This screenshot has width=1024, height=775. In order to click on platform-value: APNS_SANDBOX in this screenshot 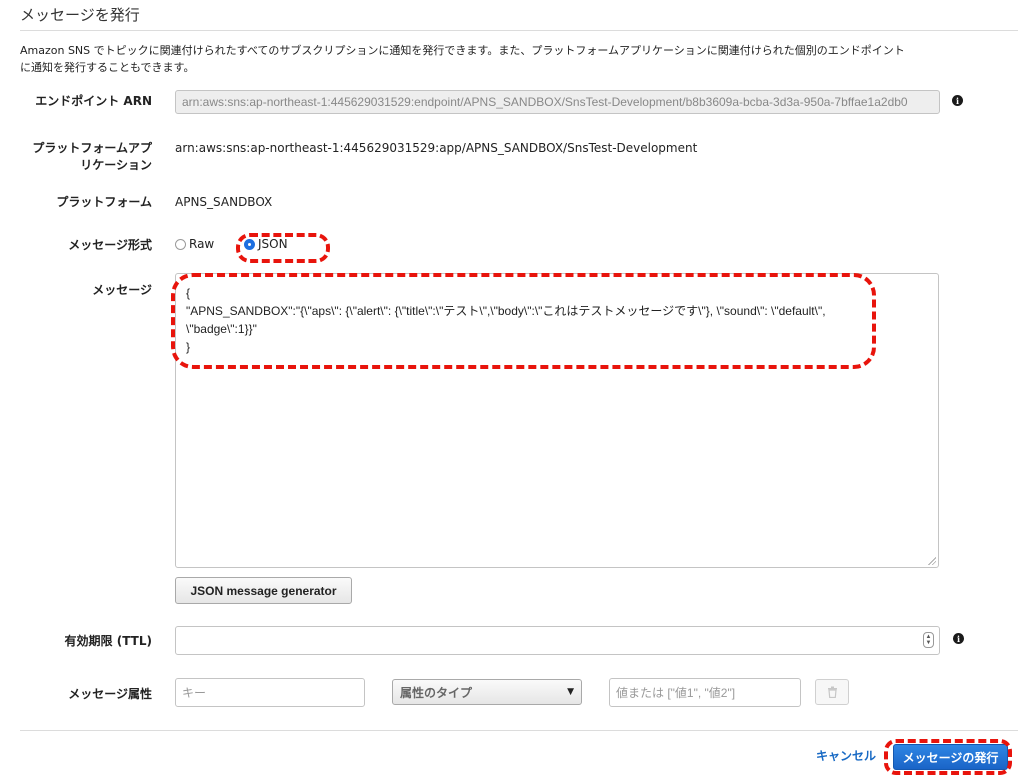, I will do `click(224, 202)`.